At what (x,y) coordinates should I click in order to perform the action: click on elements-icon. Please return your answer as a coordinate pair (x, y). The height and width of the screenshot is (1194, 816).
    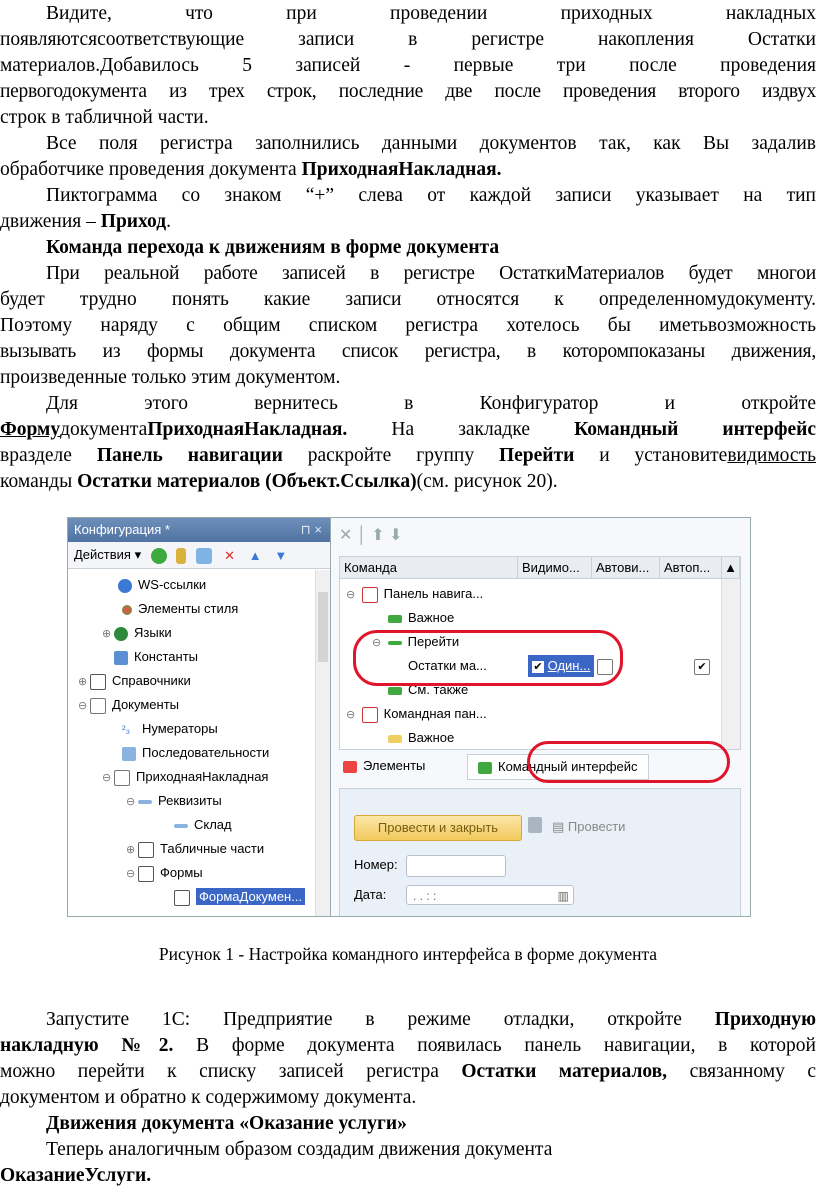
    Looking at the image, I should click on (350, 766).